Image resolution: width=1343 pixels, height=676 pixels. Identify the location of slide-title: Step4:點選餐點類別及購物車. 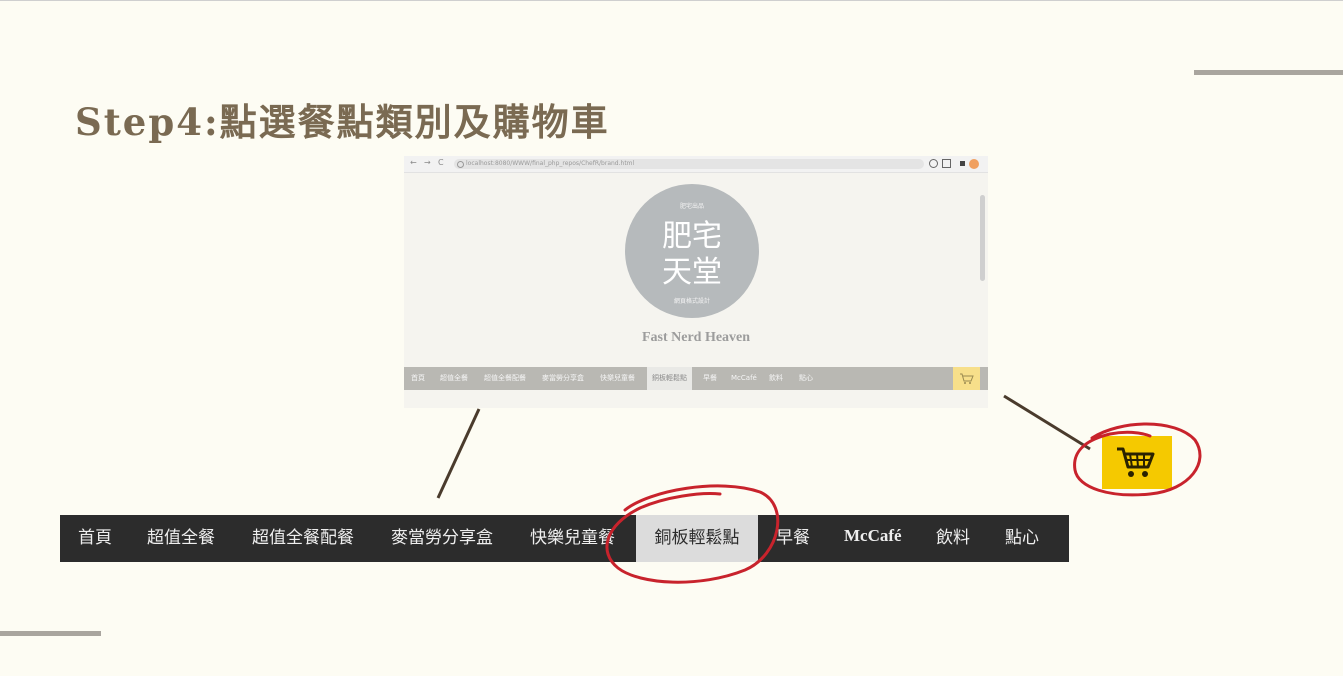
(342, 122).